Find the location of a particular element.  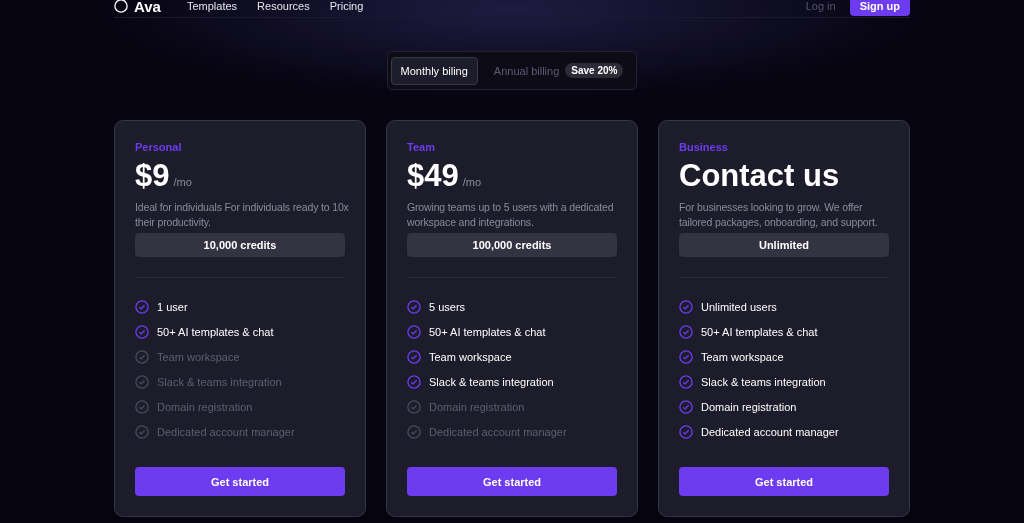

brand-name: Ava is located at coordinates (147, 7).